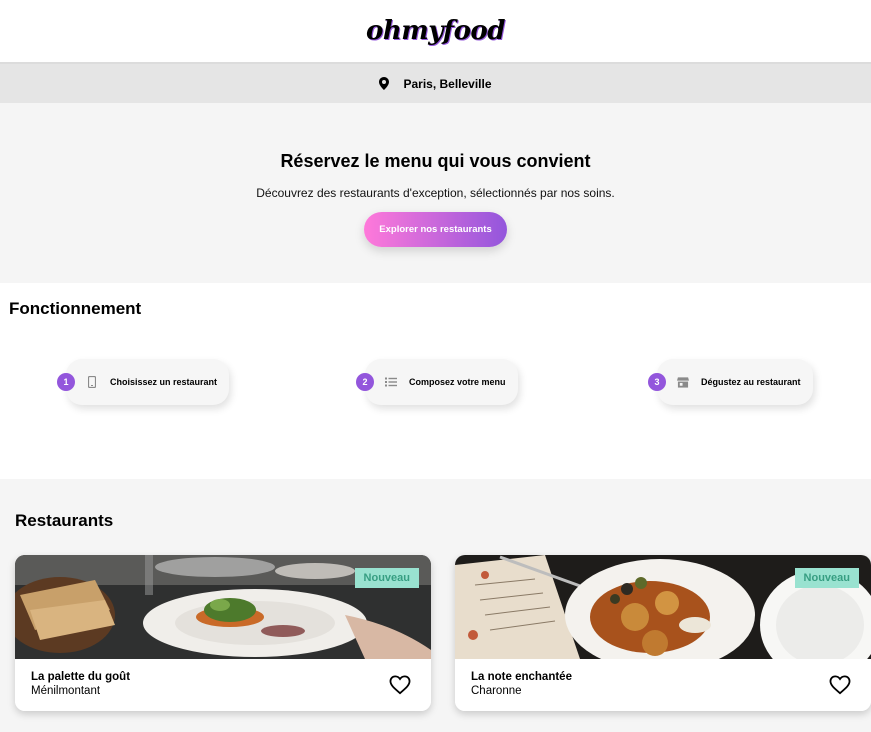 The image size is (871, 732). What do you see at coordinates (683, 382) in the screenshot?
I see `store-icon` at bounding box center [683, 382].